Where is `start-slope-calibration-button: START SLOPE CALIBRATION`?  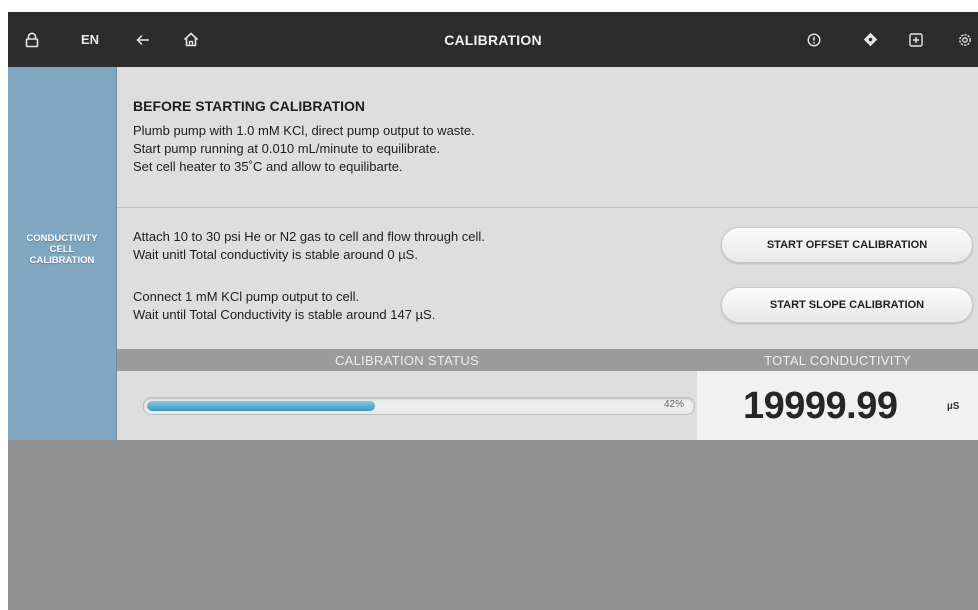 start-slope-calibration-button: START SLOPE CALIBRATION is located at coordinates (847, 305).